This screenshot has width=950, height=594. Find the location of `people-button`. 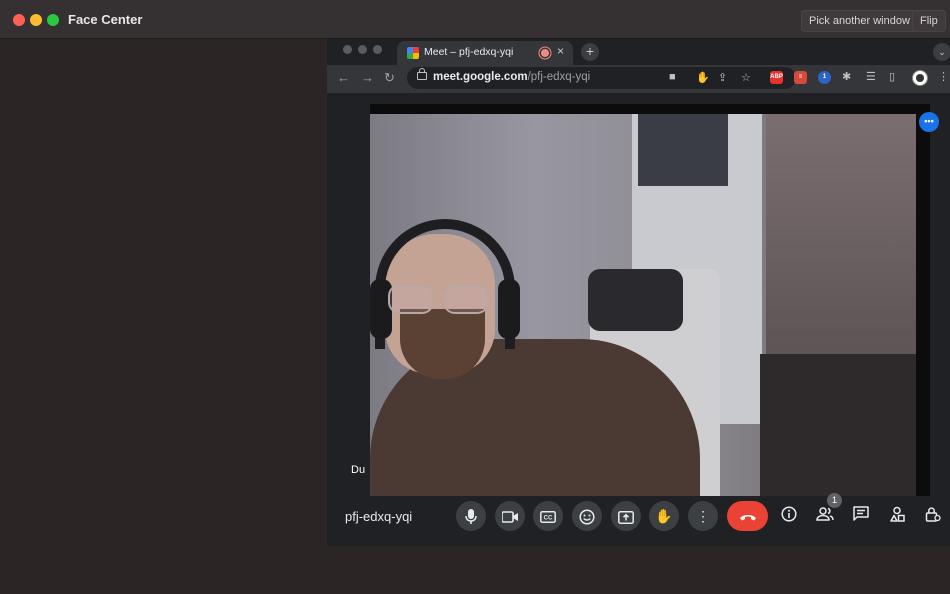

people-button is located at coordinates (825, 516).